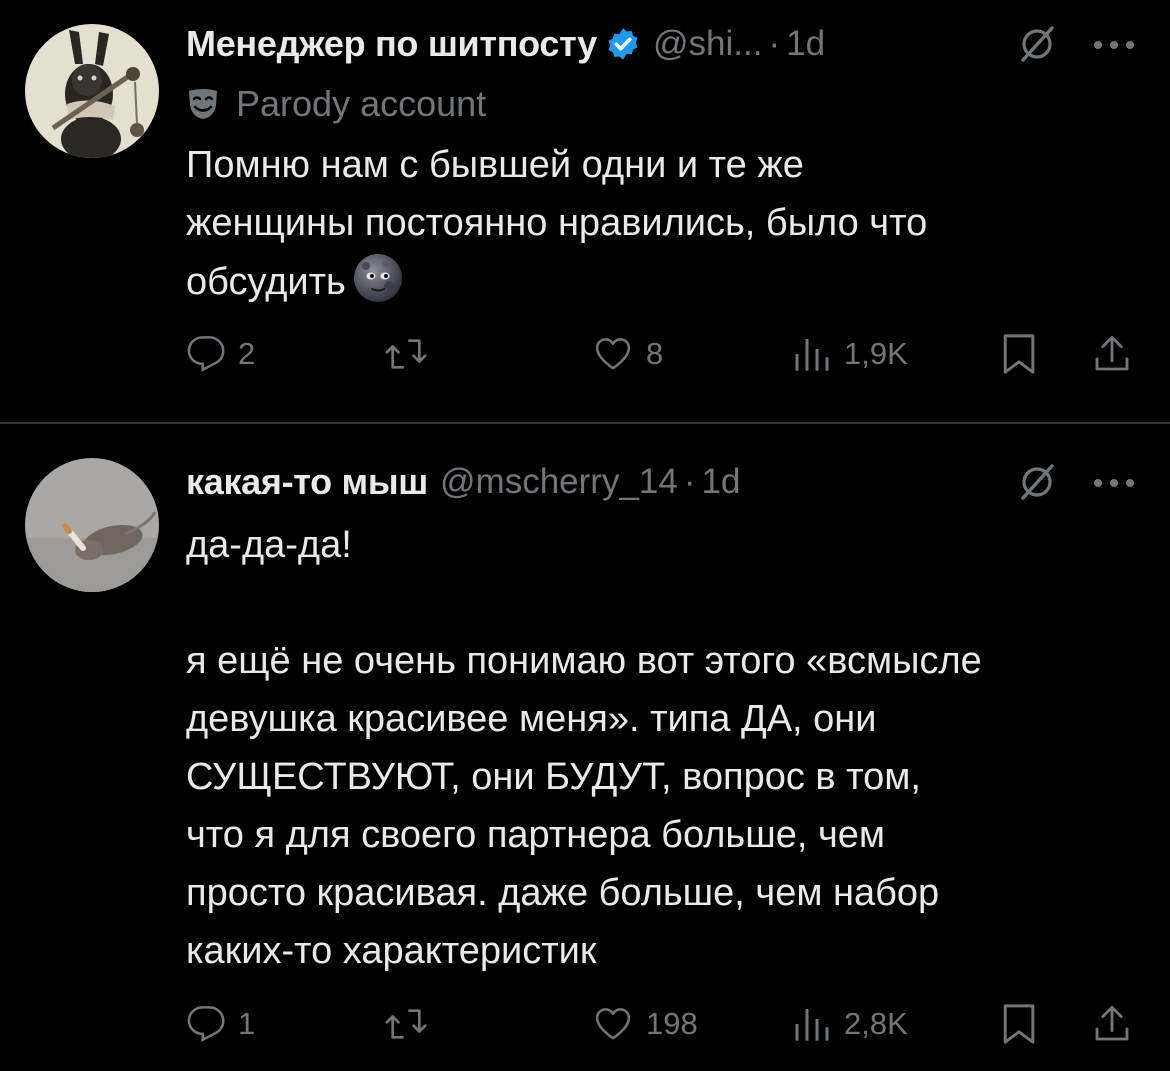 The width and height of the screenshot is (1170, 1071). What do you see at coordinates (247, 1023) in the screenshot?
I see `reply-count: 1` at bounding box center [247, 1023].